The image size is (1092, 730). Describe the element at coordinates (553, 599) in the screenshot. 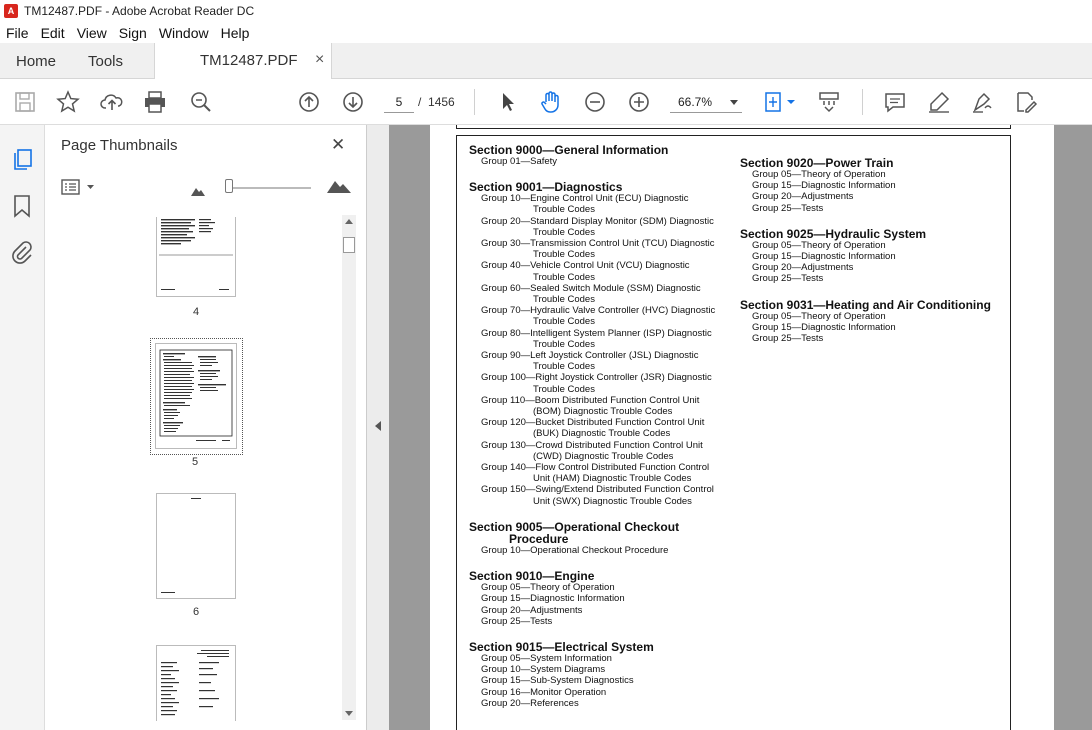

I see `group-entry: Group 15—Diagnostic Information` at that location.